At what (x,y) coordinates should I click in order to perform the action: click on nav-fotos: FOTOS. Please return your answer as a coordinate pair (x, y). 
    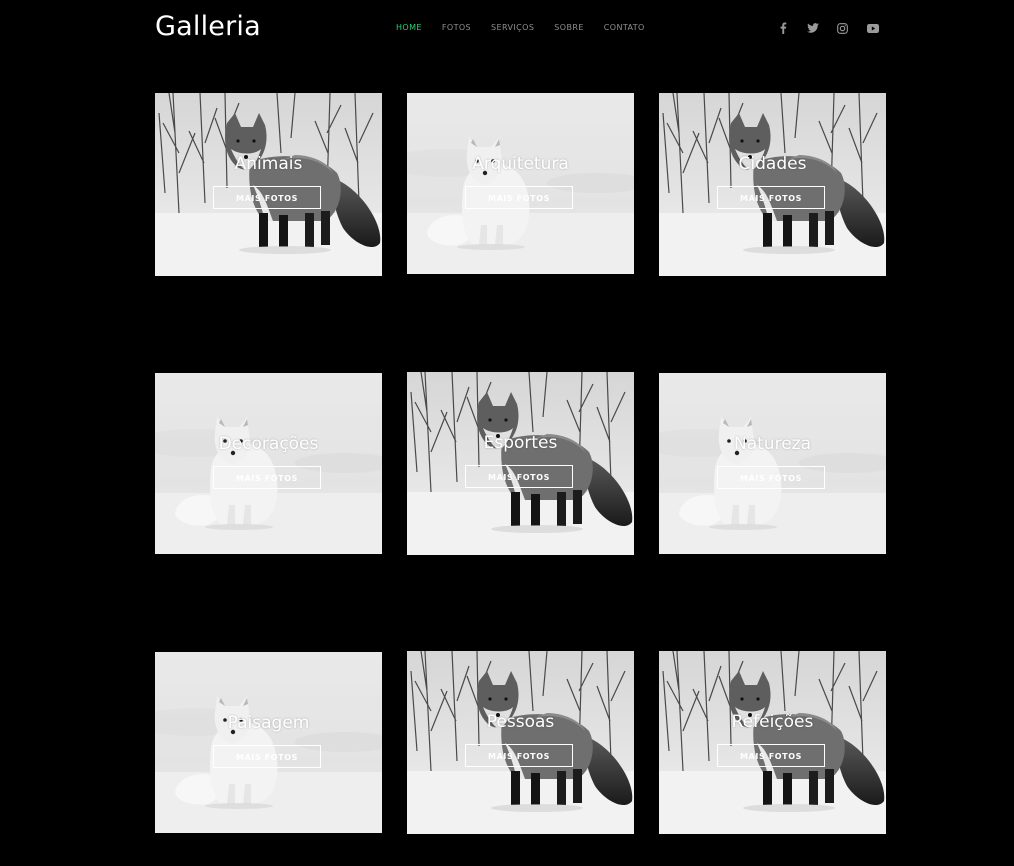
    Looking at the image, I should click on (456, 28).